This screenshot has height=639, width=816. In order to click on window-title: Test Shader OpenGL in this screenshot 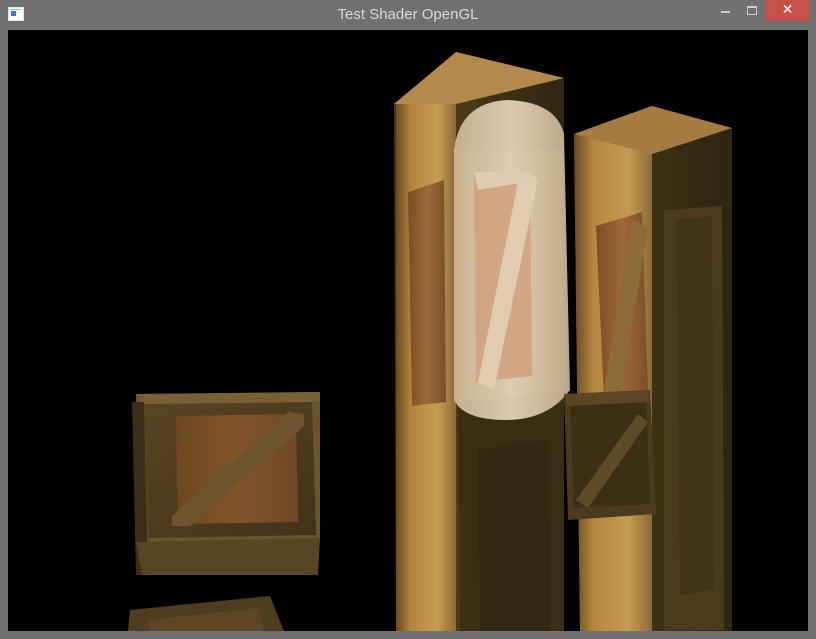, I will do `click(408, 14)`.